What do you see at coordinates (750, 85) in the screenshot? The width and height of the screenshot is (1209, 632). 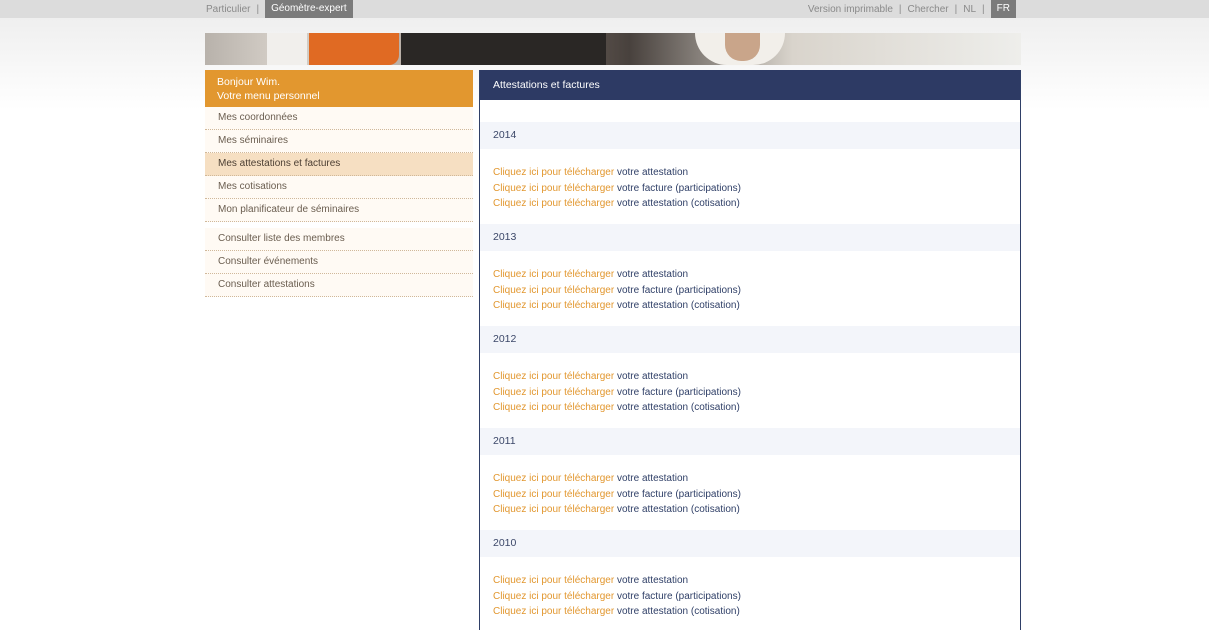 I see `page-title: Attestations et factures` at bounding box center [750, 85].